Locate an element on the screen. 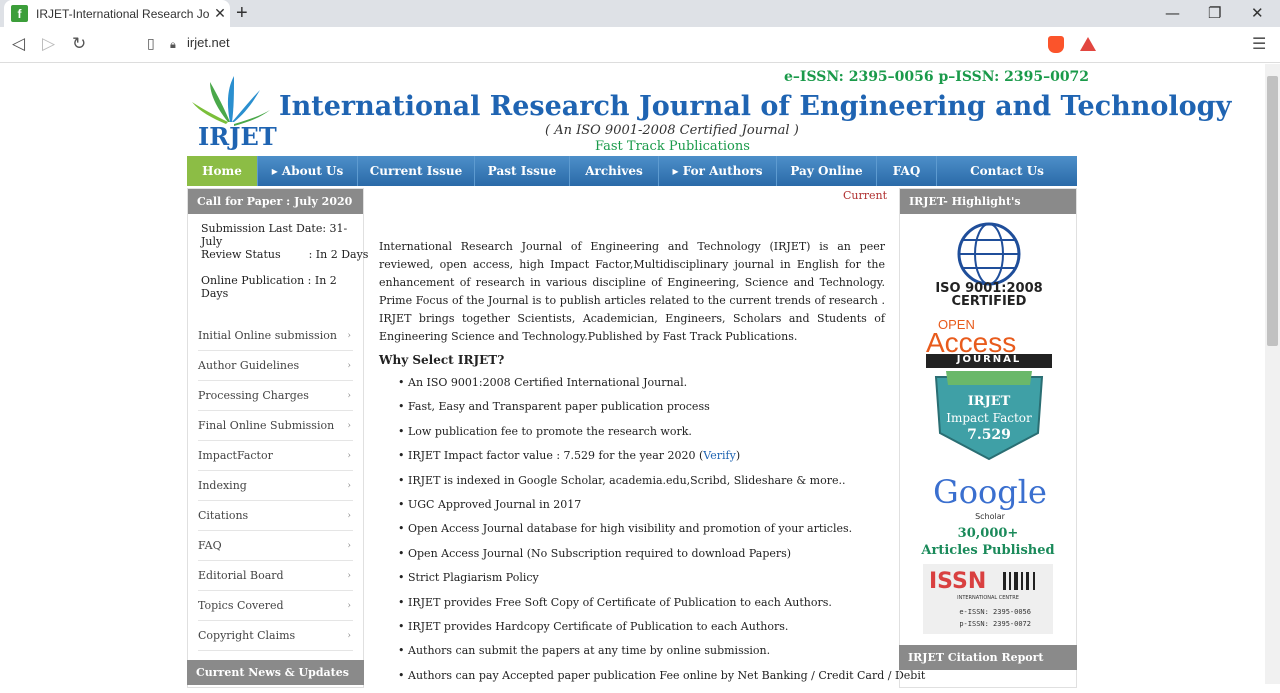  issn-header: e–ISSN: 2395–0056 p–ISSN: 2395–0072 is located at coordinates (937, 77).